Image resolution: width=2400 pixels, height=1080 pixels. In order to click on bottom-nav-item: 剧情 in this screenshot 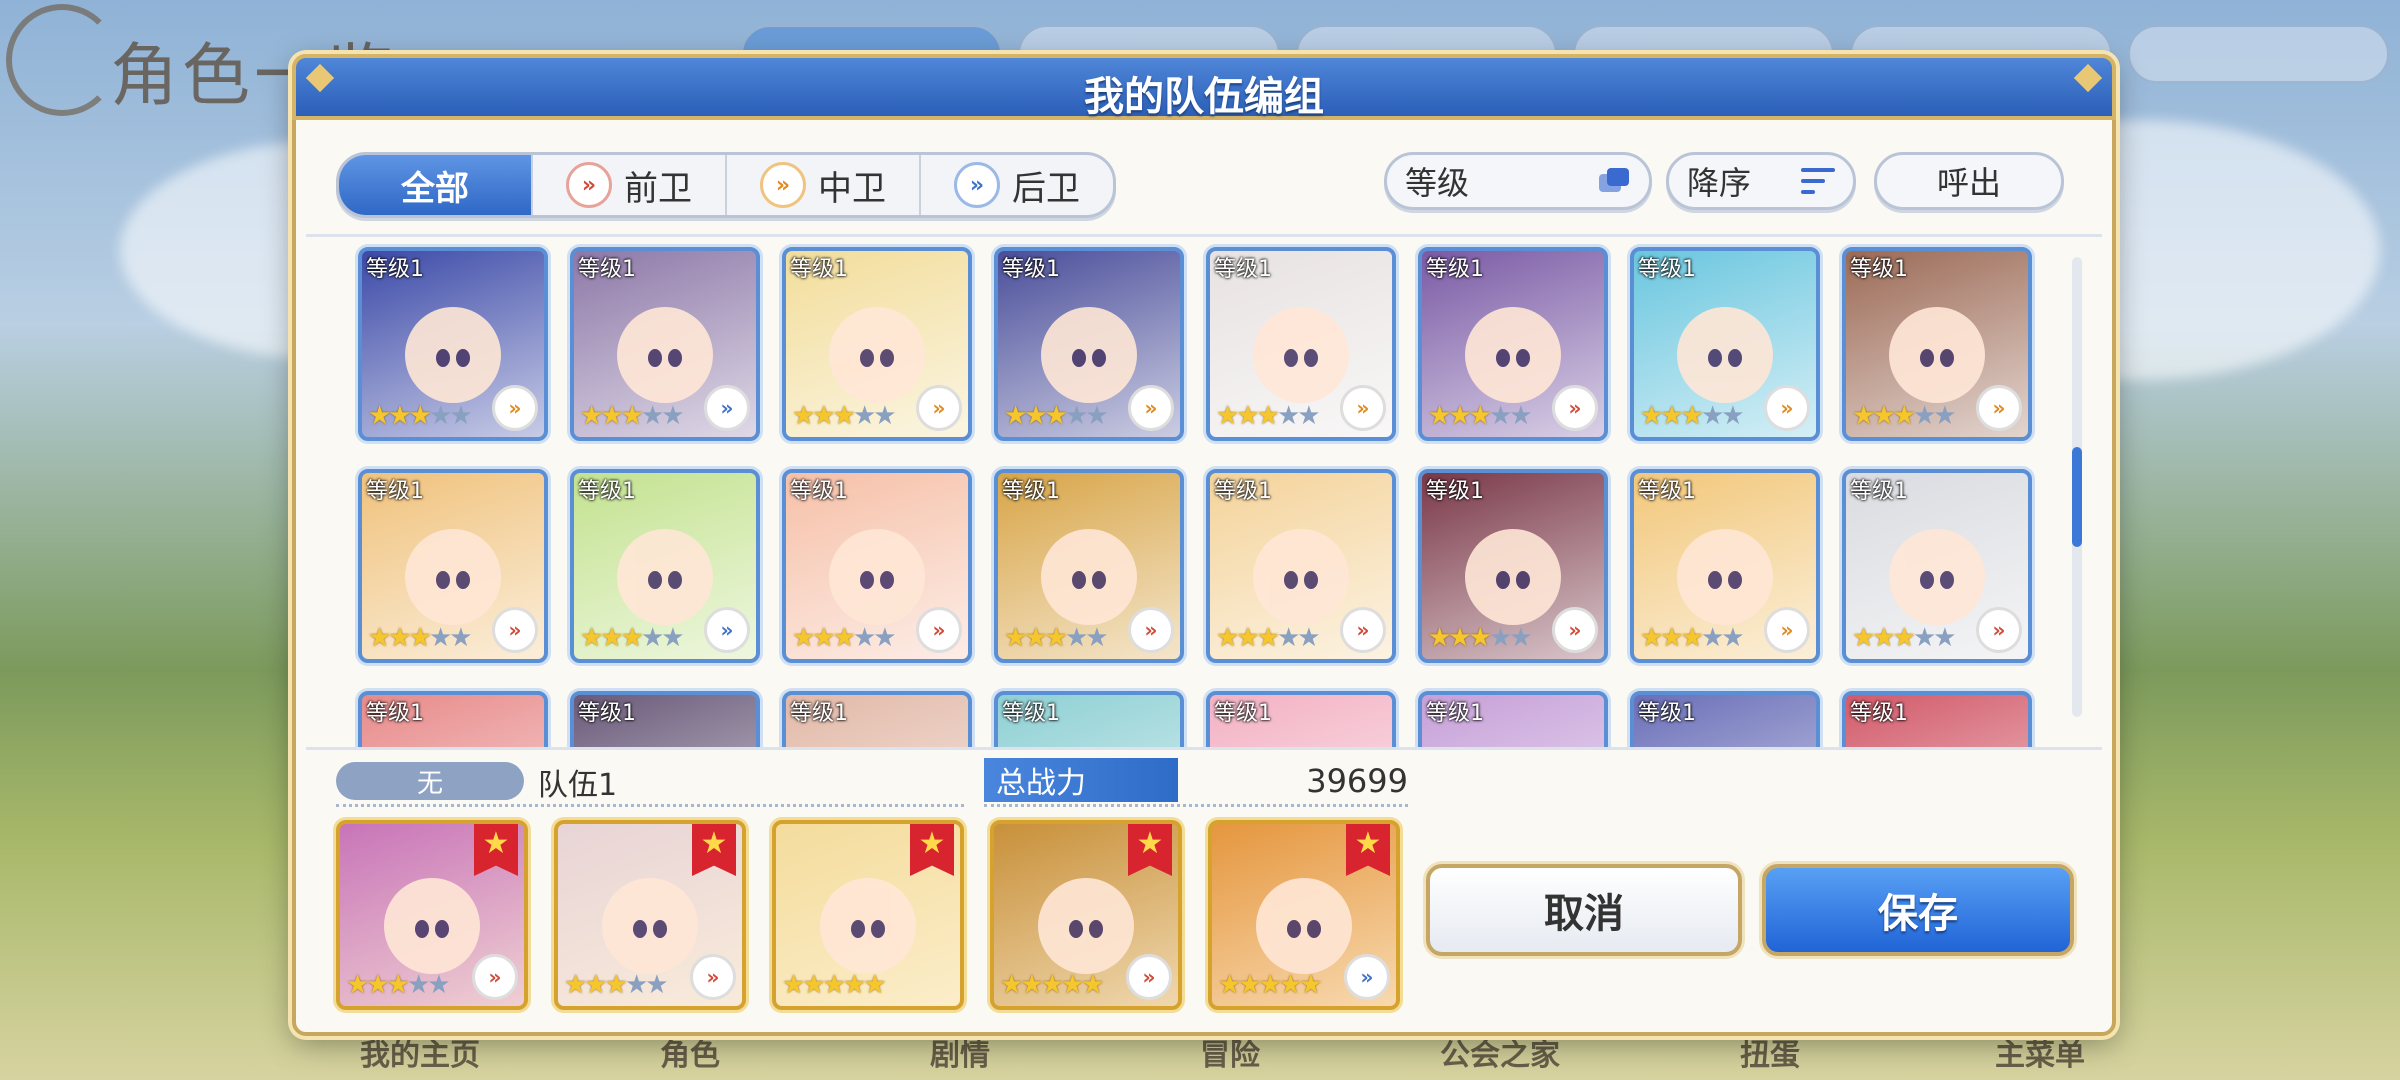, I will do `click(960, 1055)`.